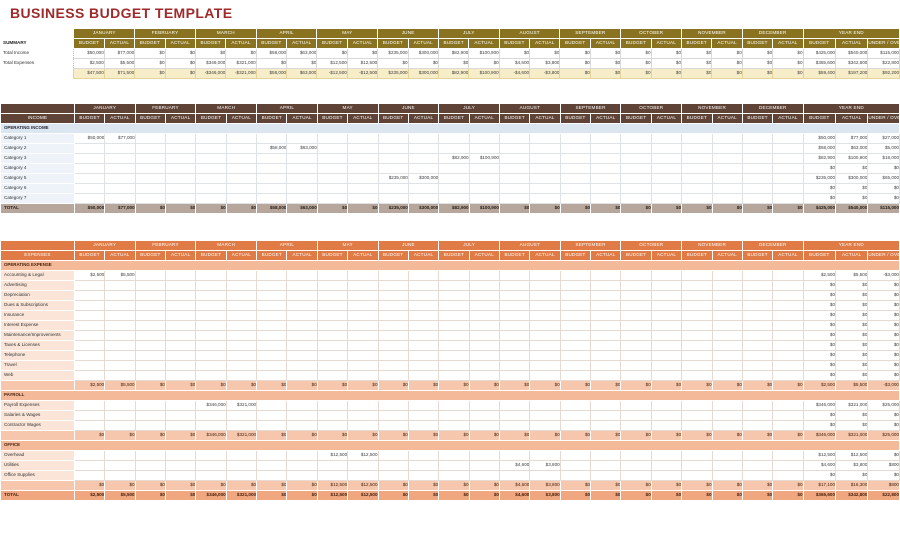  I want to click on cell-budget: $235,000, so click(393, 178).